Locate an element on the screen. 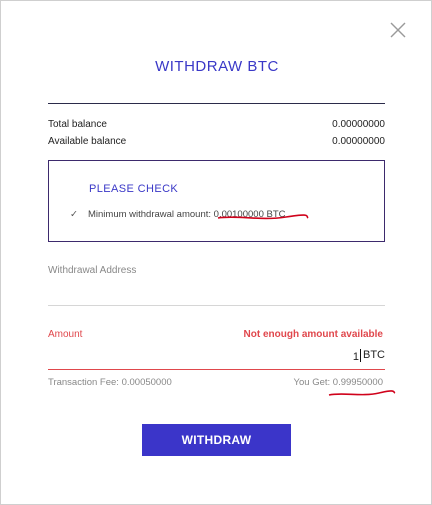  amount-value-wrap: 1 is located at coordinates (357, 356).